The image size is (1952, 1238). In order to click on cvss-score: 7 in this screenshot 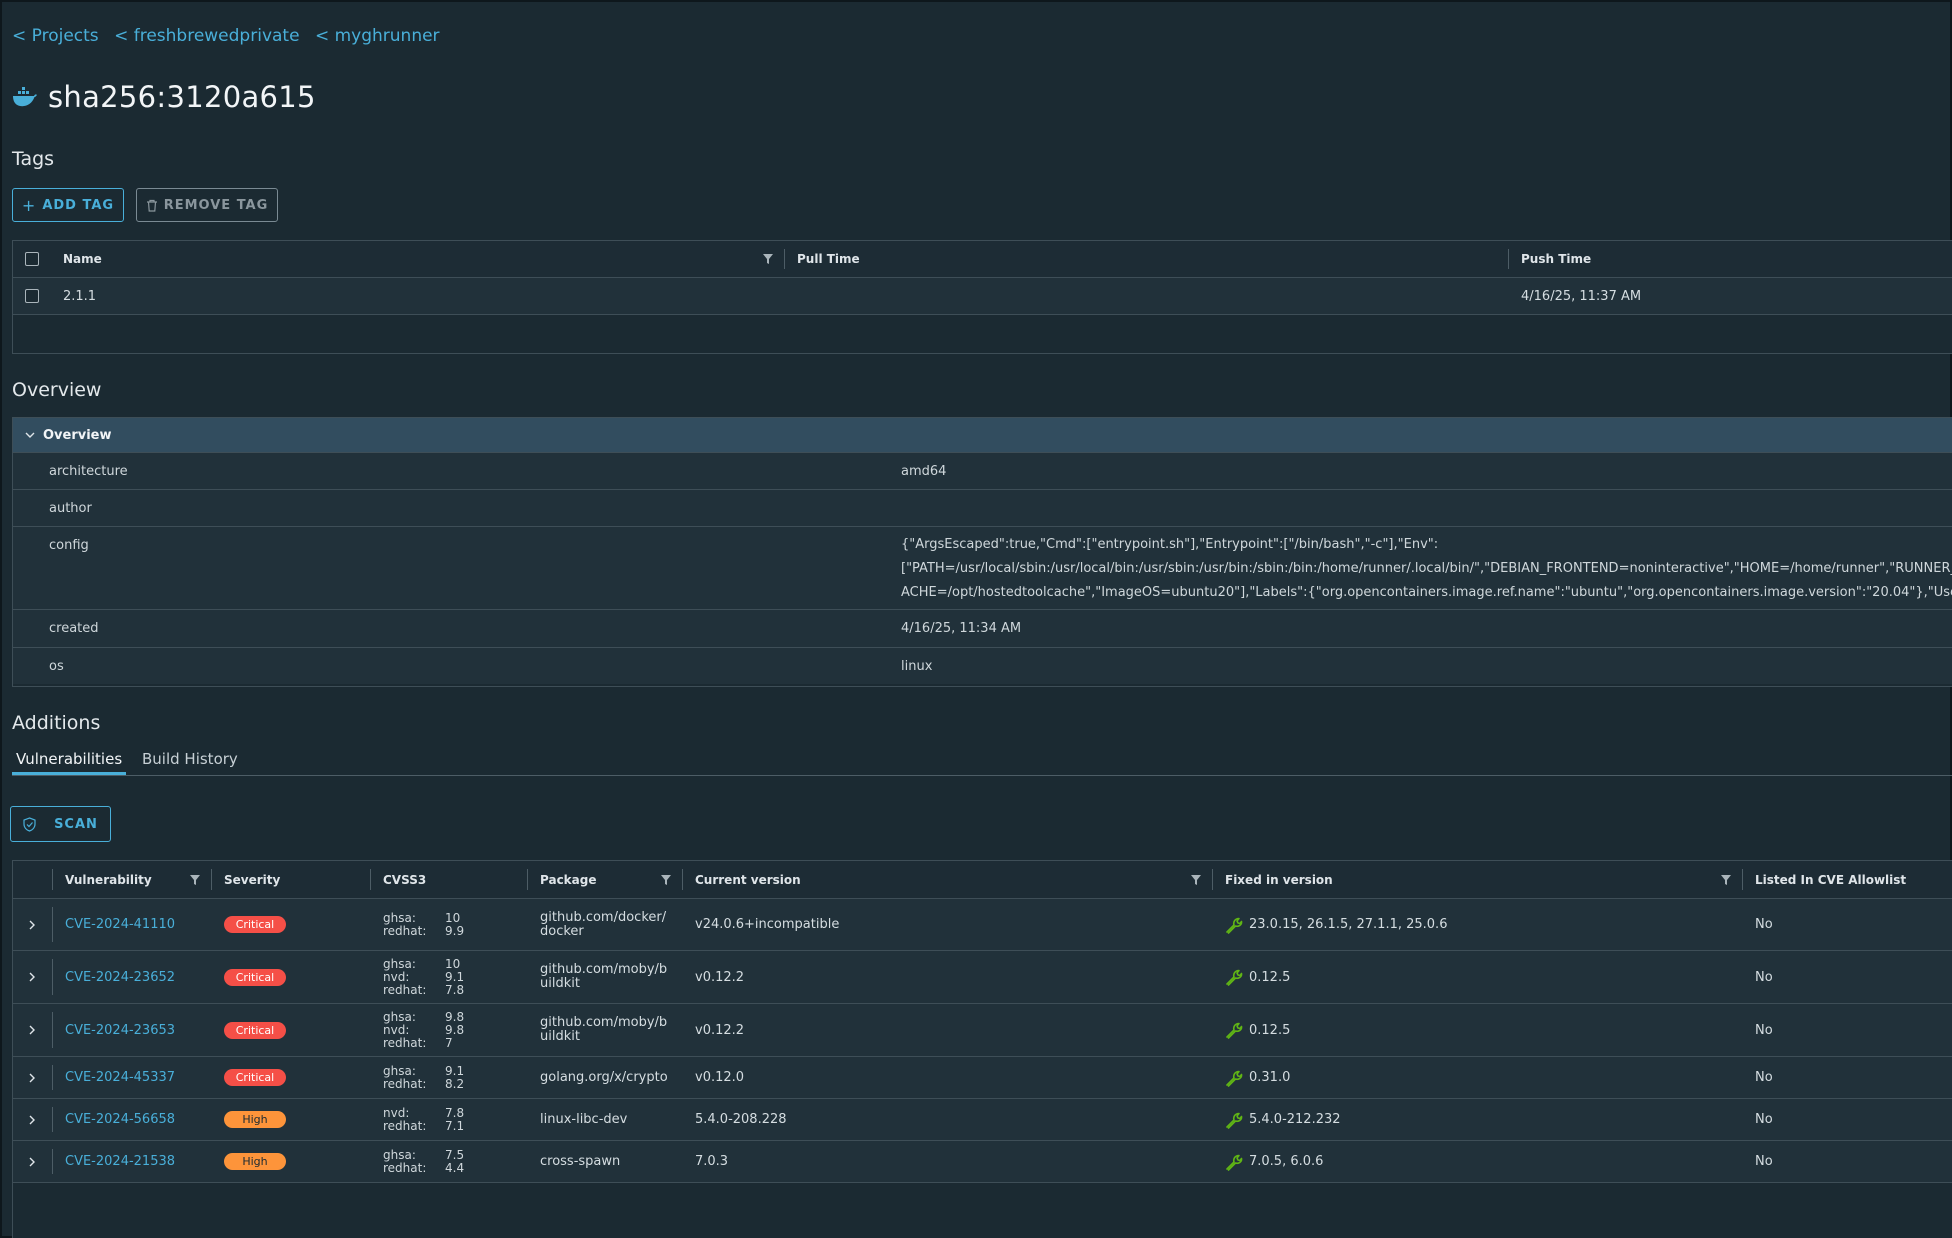, I will do `click(449, 1042)`.